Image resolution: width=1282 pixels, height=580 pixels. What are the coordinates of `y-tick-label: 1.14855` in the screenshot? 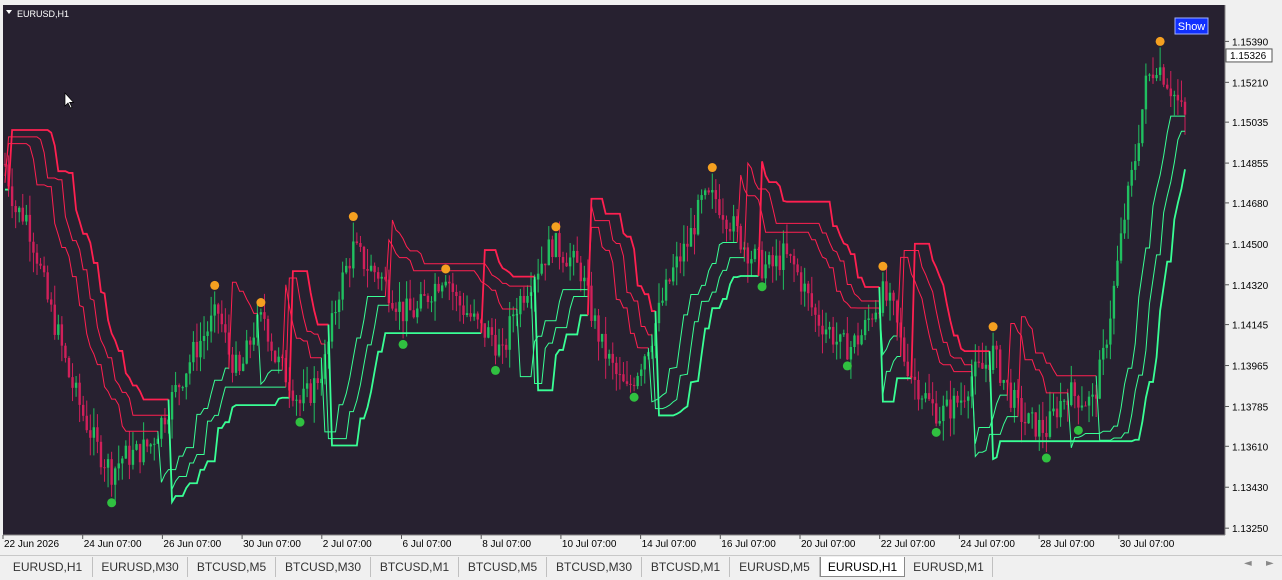 It's located at (1250, 164).